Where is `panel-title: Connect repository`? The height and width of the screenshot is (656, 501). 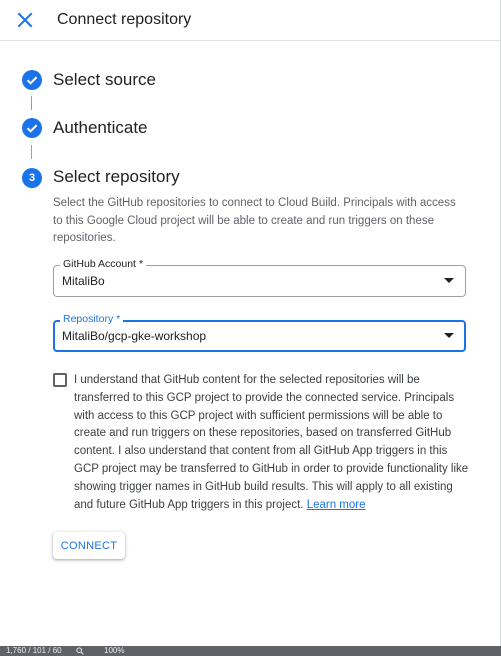
panel-title: Connect repository is located at coordinates (124, 19).